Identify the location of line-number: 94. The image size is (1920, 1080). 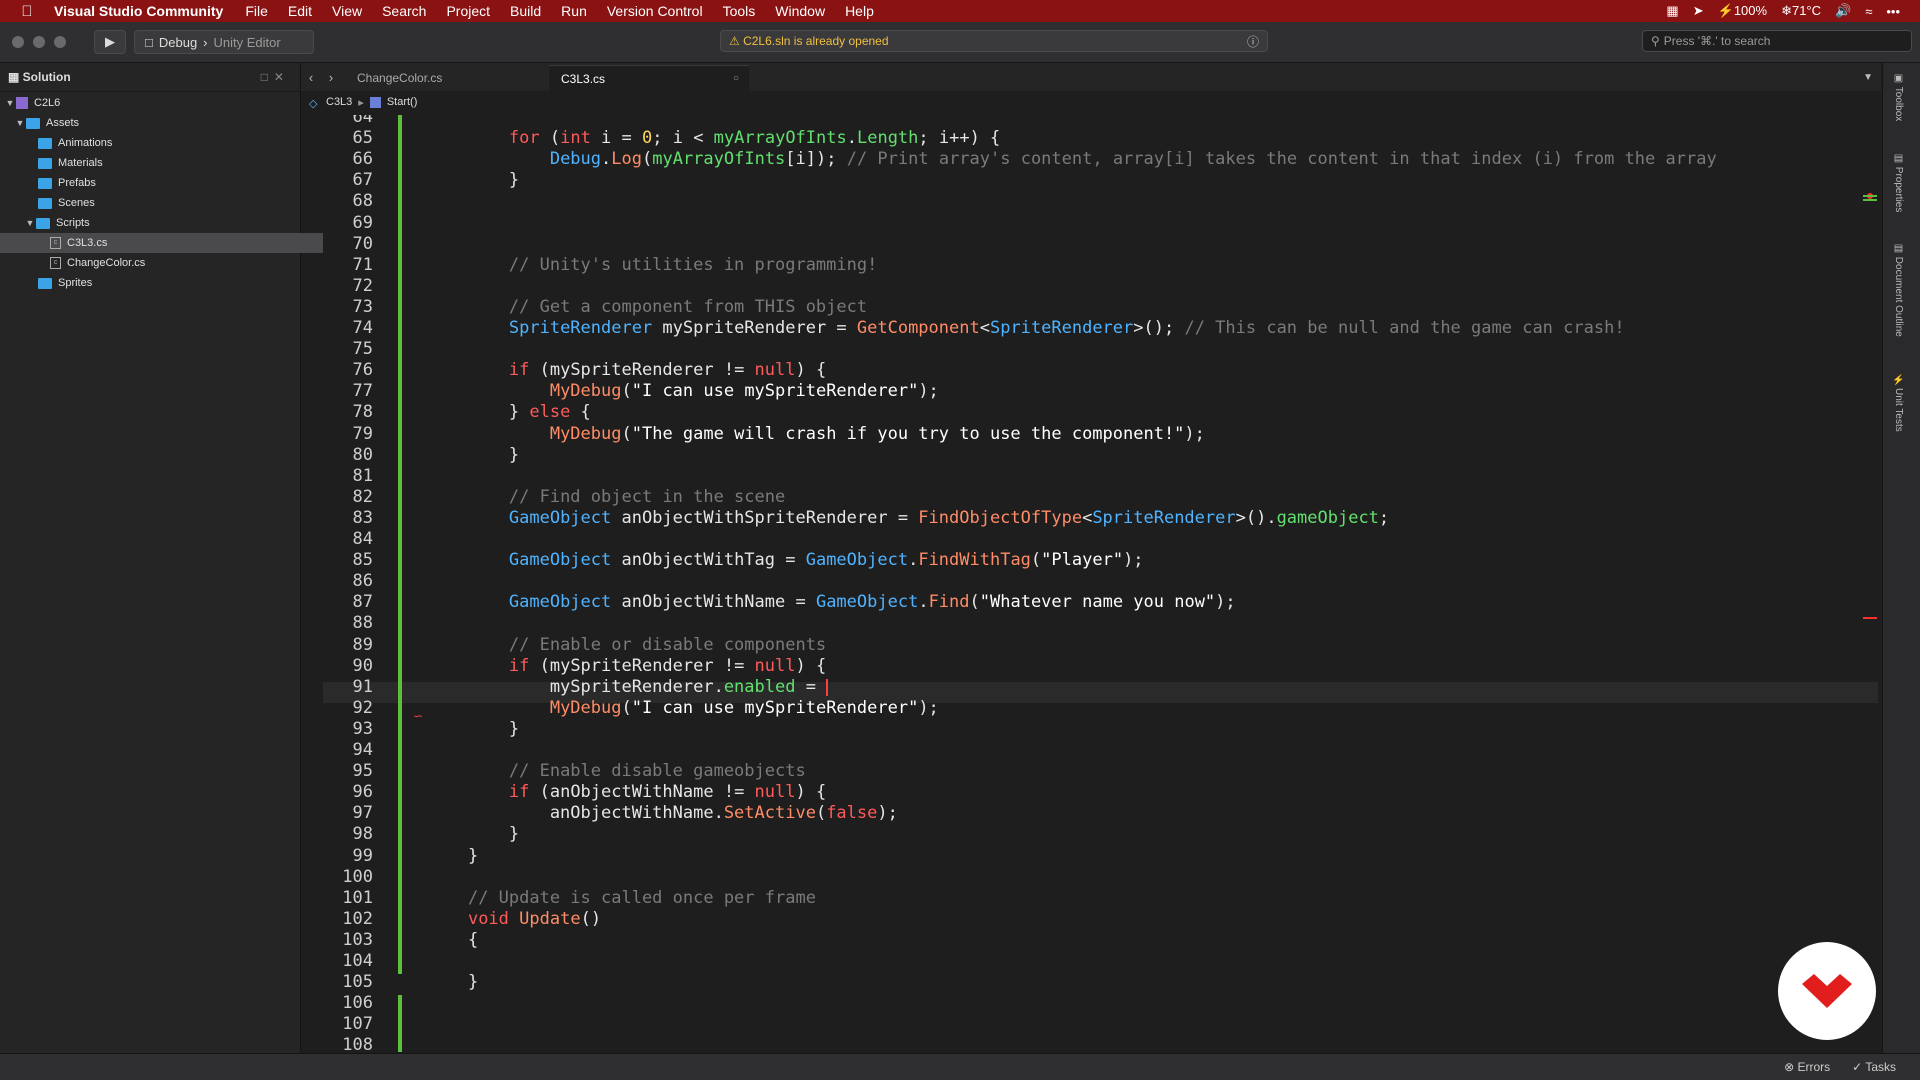
(348, 750).